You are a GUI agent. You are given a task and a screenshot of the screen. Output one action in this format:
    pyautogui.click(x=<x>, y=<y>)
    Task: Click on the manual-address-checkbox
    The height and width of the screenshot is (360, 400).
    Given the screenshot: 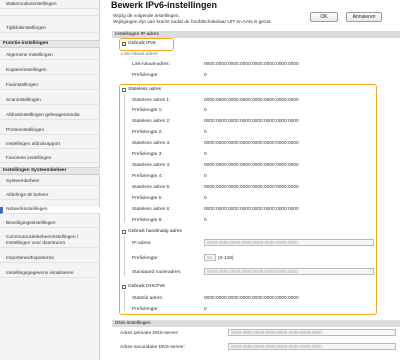 What is the action you would take?
    pyautogui.click(x=124, y=232)
    